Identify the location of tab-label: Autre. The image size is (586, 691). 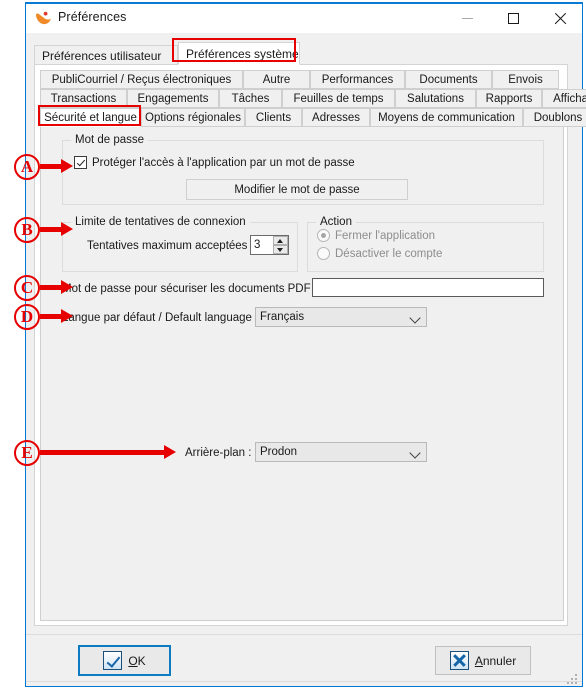
(276, 80).